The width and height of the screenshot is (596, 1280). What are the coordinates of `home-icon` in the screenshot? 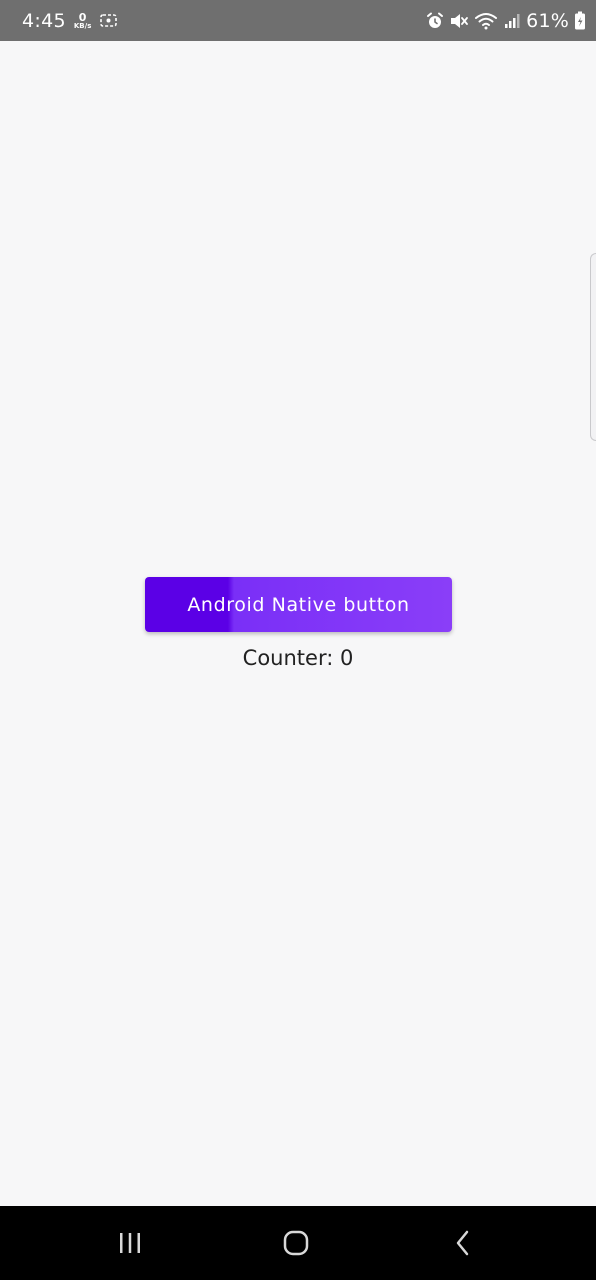 It's located at (296, 1243).